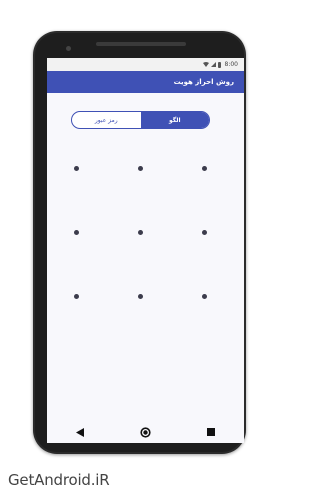  I want to click on tab-password-label: رمز عبور, so click(106, 120).